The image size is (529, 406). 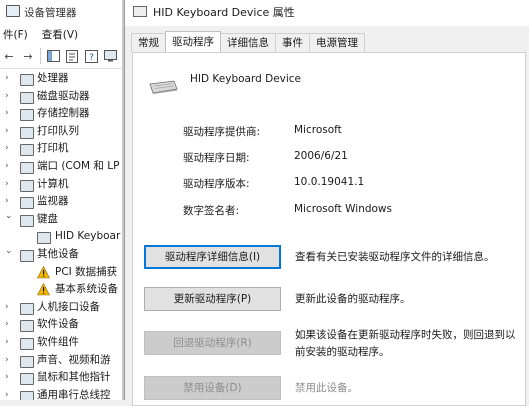 What do you see at coordinates (62, 79) in the screenshot?
I see `tree-item: › 处理器` at bounding box center [62, 79].